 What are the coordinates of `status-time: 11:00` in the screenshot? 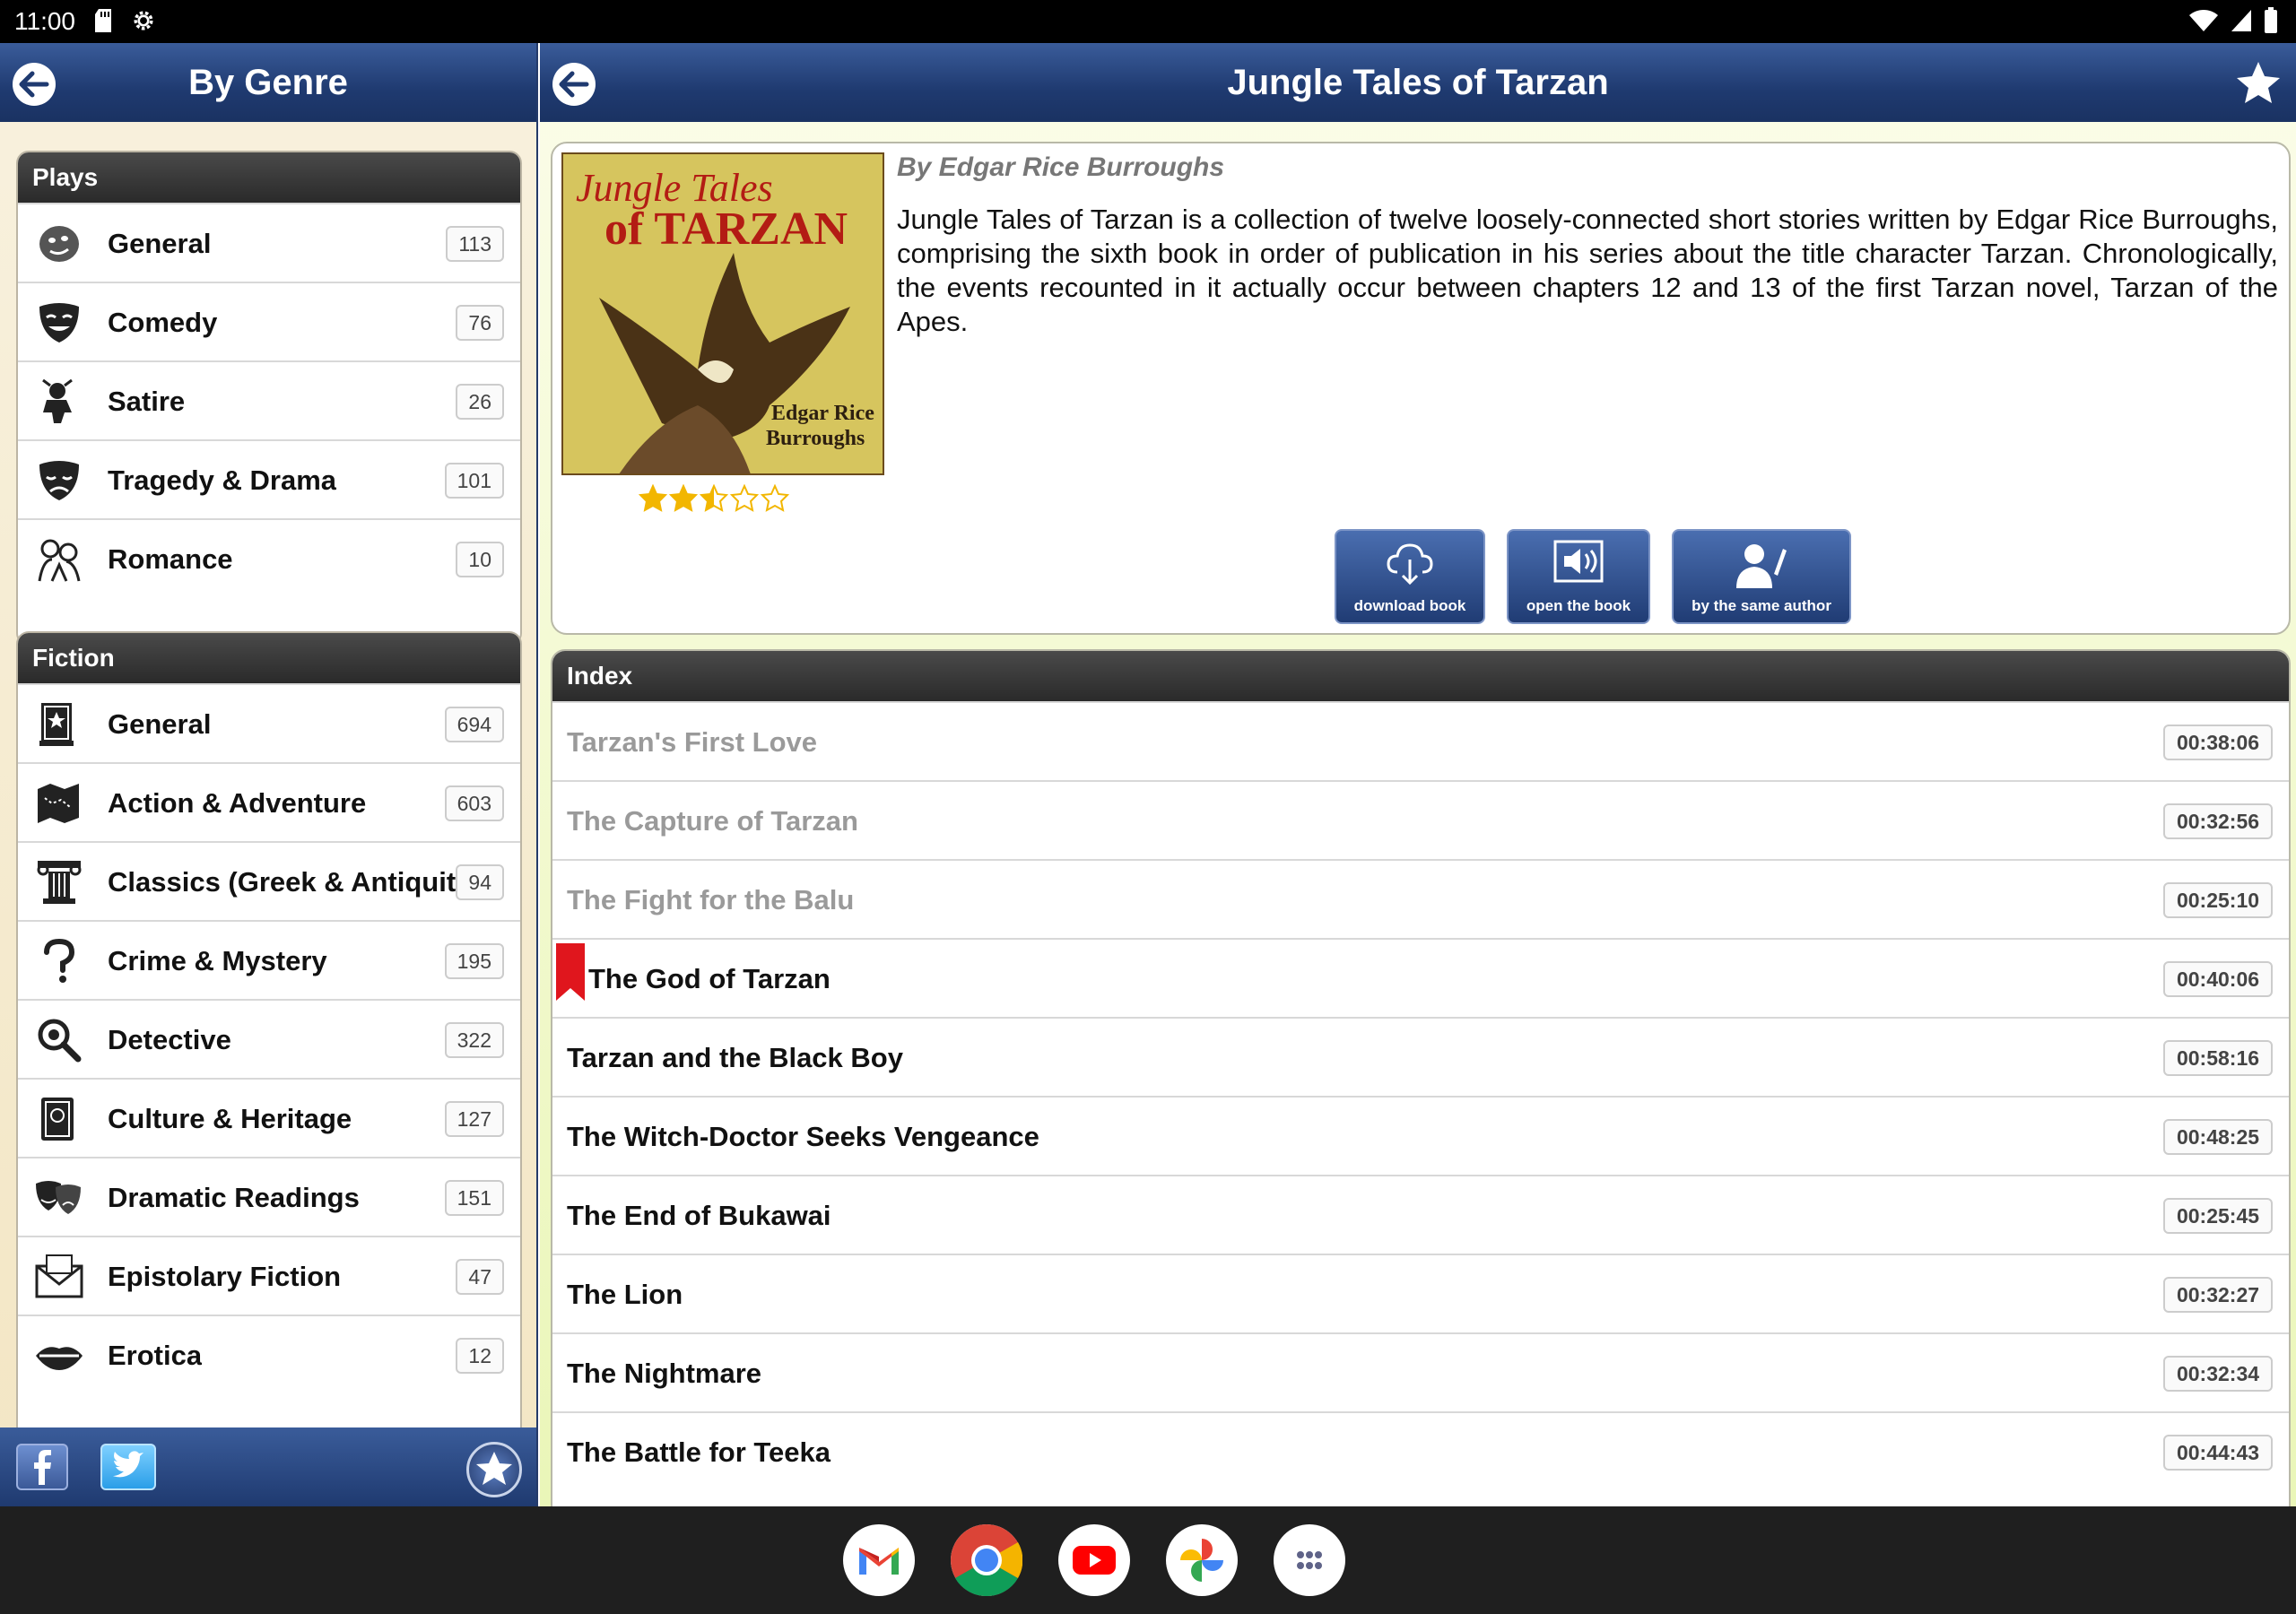 It's located at (44, 21).